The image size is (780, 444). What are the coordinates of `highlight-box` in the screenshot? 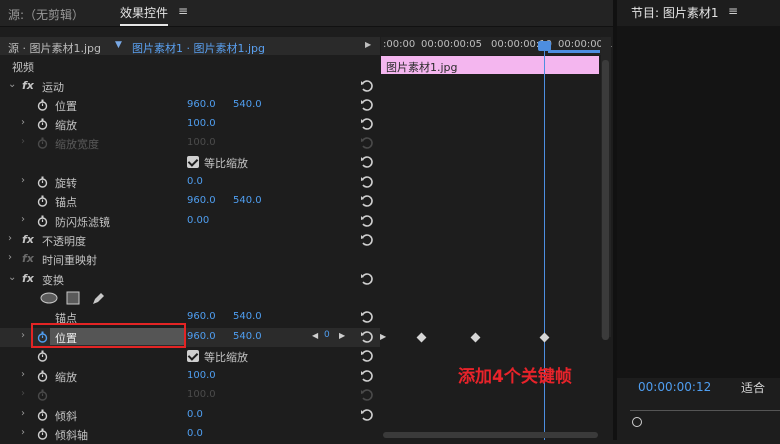 It's located at (108, 335).